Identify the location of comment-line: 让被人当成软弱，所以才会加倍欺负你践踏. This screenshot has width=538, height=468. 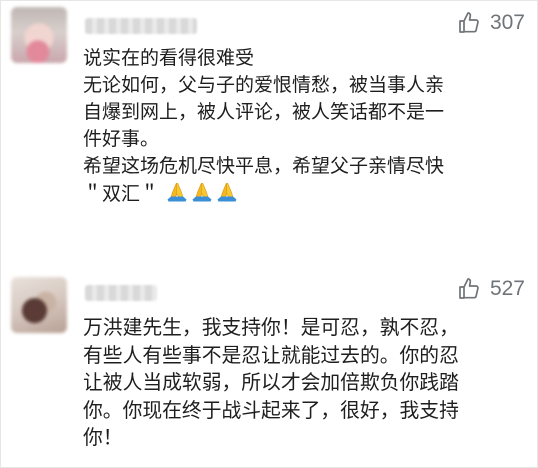
(271, 382).